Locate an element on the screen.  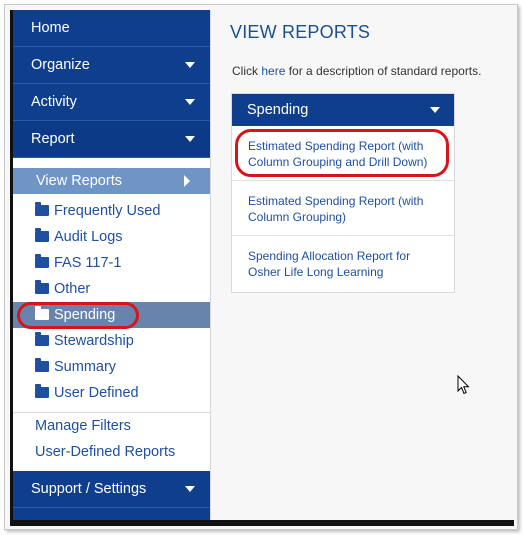
folder-summary: Summary is located at coordinates (111, 367).